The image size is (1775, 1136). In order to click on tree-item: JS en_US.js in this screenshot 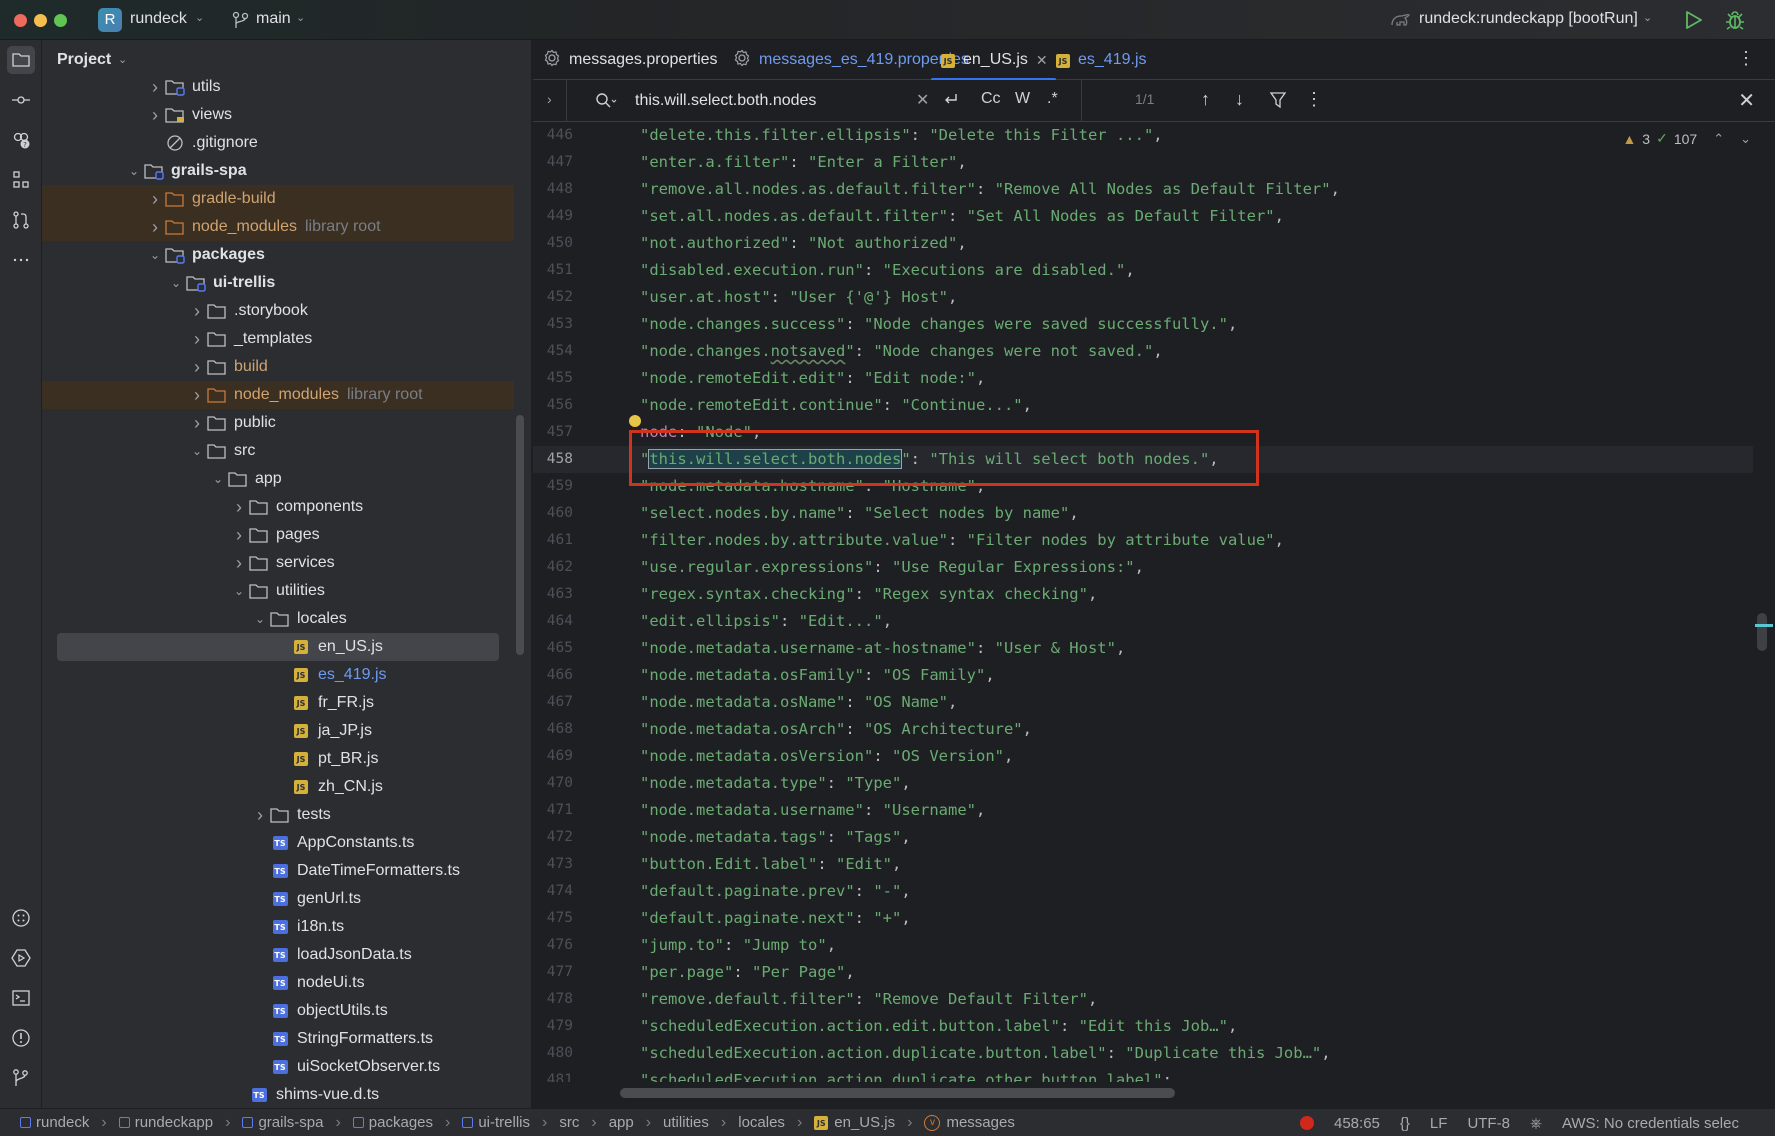, I will do `click(278, 647)`.